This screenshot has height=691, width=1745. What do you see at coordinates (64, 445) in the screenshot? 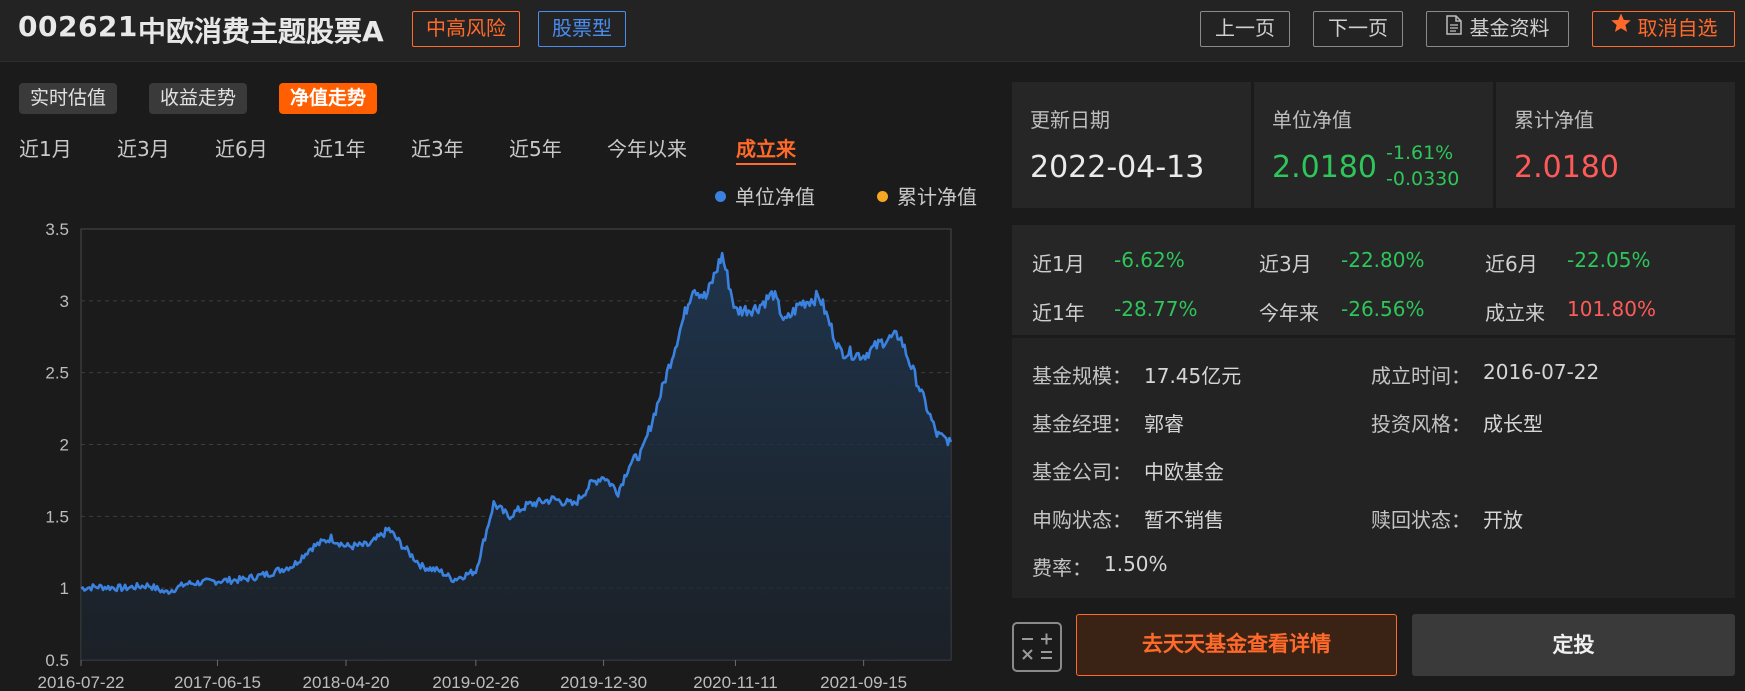
I see `y-tick-label: 2` at bounding box center [64, 445].